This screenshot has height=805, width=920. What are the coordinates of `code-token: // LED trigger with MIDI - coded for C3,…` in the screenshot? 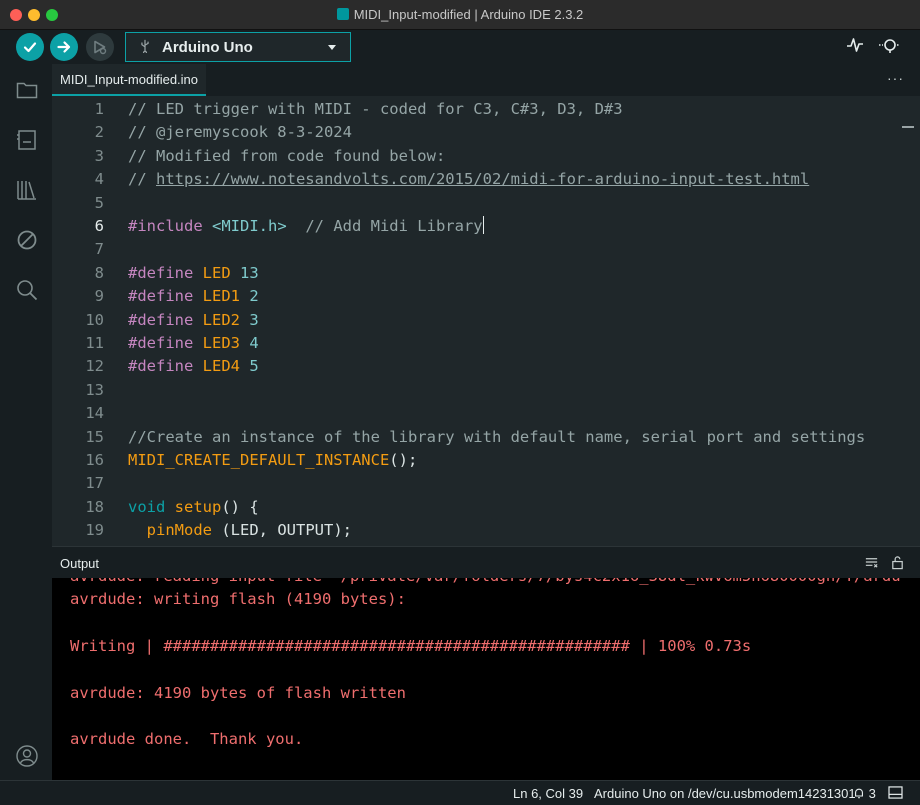 It's located at (375, 109).